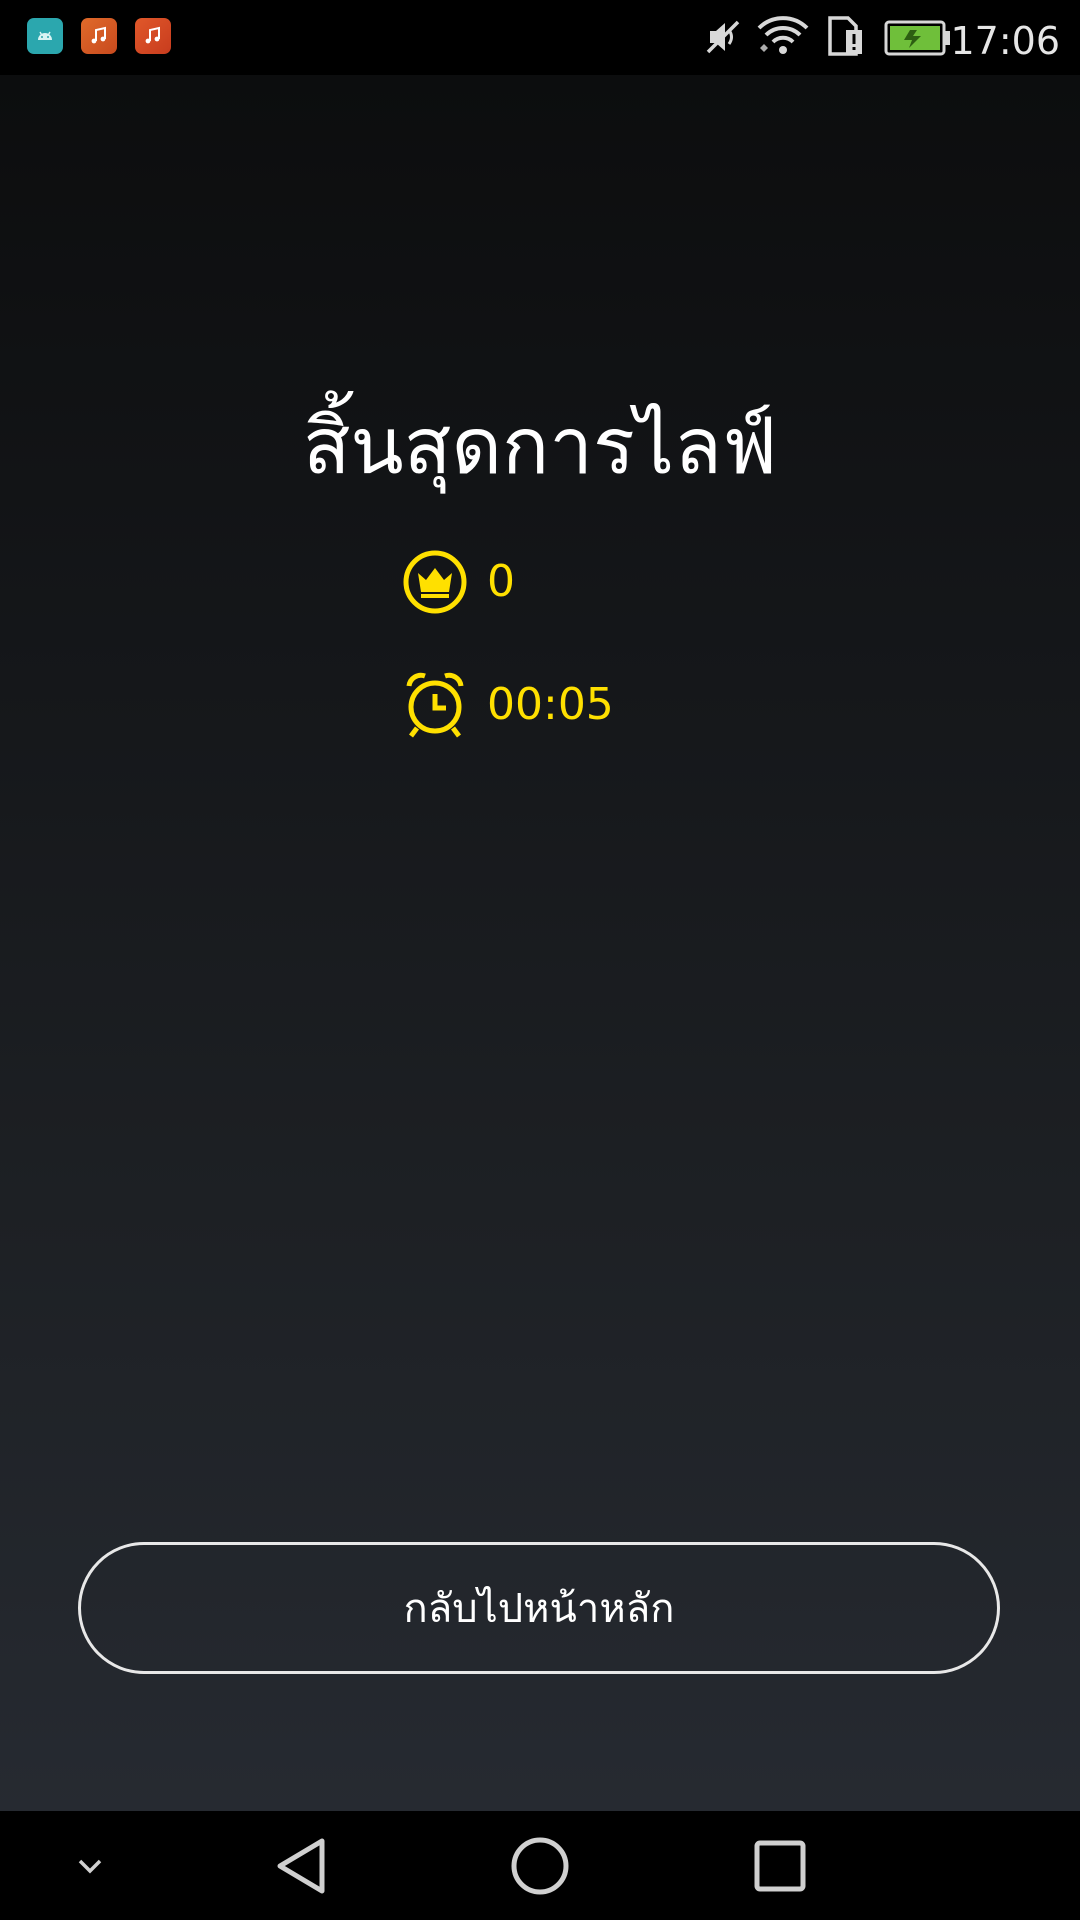 This screenshot has width=1080, height=1920. What do you see at coordinates (540, 447) in the screenshot?
I see `page-title: สิ้นสุดการไลฟ์` at bounding box center [540, 447].